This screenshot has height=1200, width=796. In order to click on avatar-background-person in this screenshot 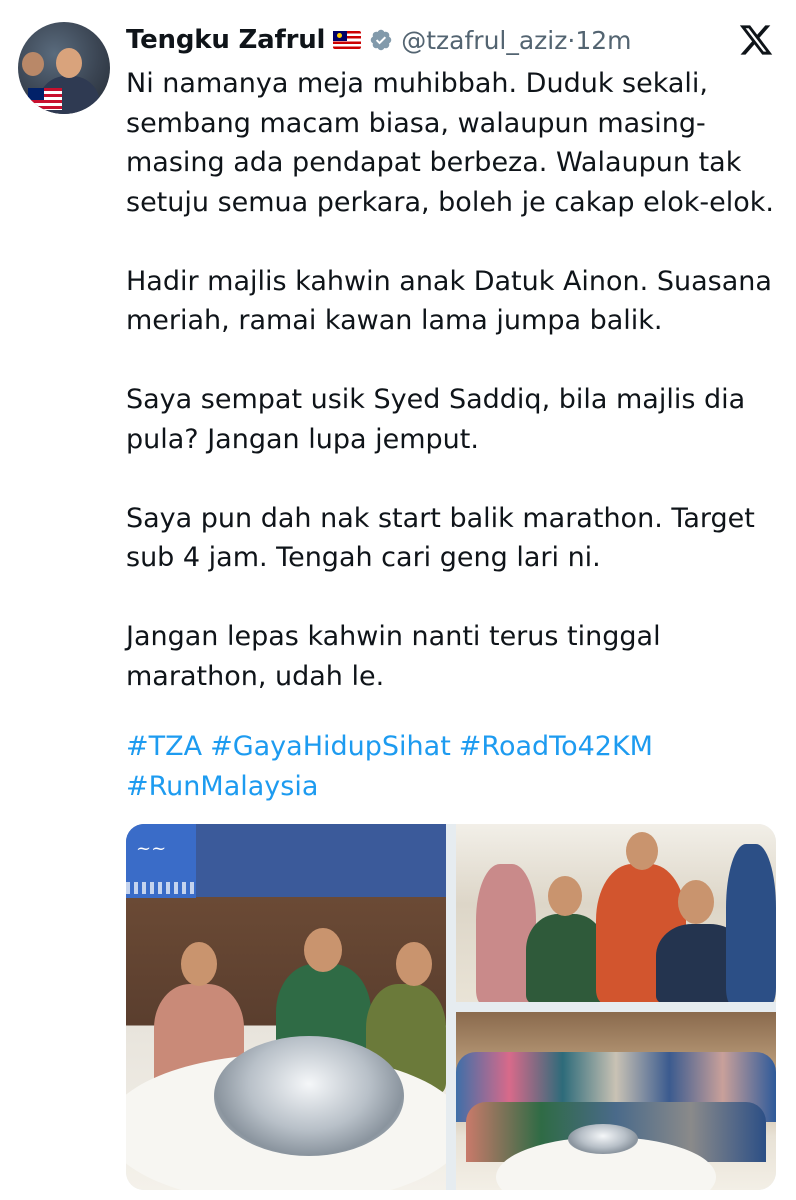, I will do `click(33, 64)`.